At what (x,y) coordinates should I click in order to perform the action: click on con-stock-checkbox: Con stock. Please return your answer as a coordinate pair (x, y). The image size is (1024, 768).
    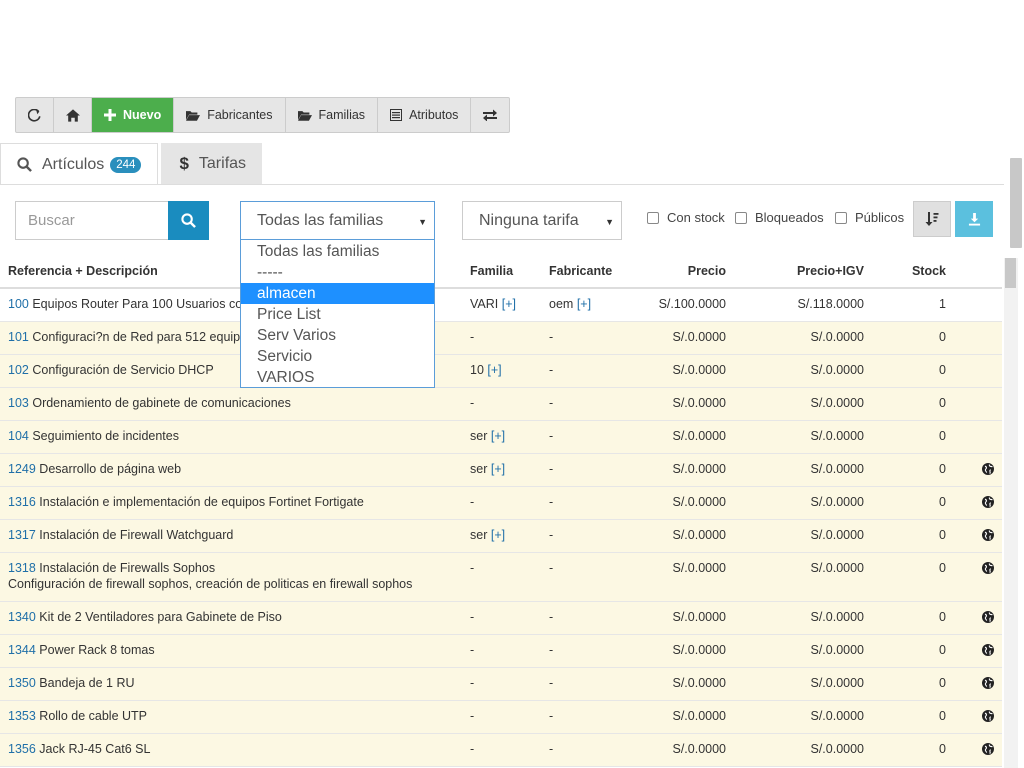
    Looking at the image, I should click on (686, 217).